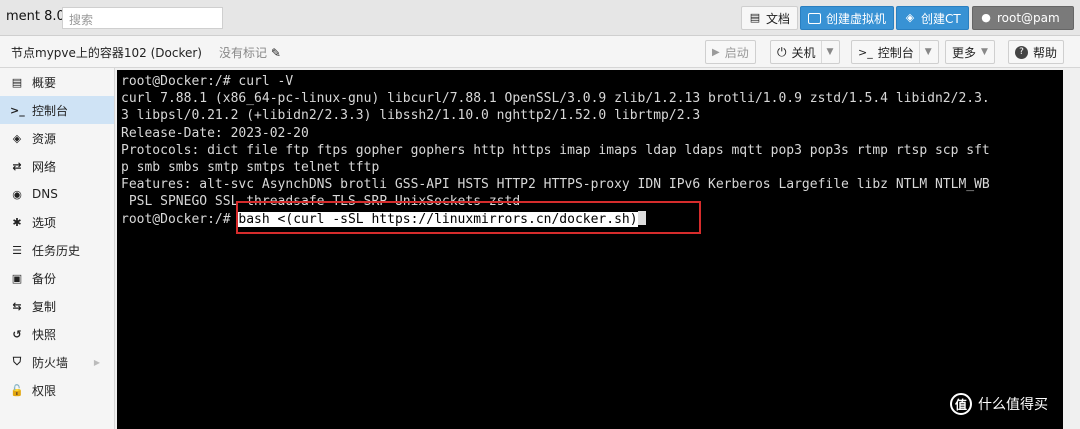 This screenshot has width=1080, height=429. What do you see at coordinates (856, 18) in the screenshot?
I see `create-vm-label: 创建虚拟机` at bounding box center [856, 18].